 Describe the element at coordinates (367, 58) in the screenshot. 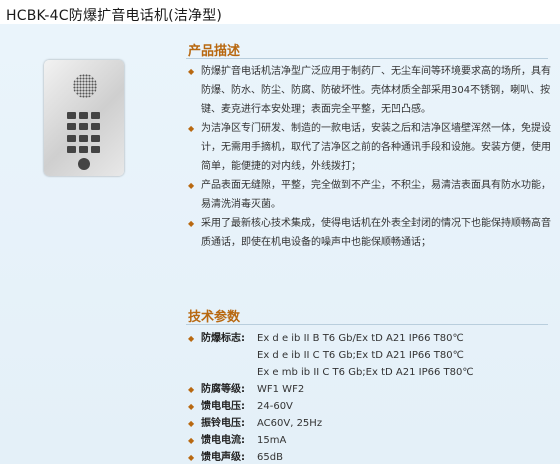

I see `description-divider` at that location.